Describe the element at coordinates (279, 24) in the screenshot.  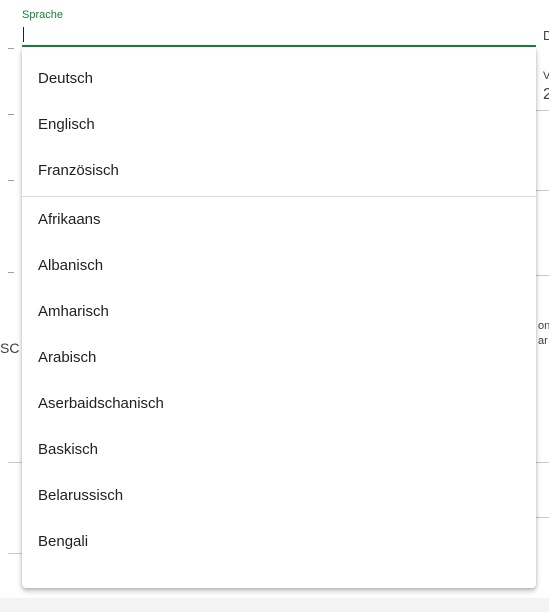
I see `language-select: Sprache` at that location.